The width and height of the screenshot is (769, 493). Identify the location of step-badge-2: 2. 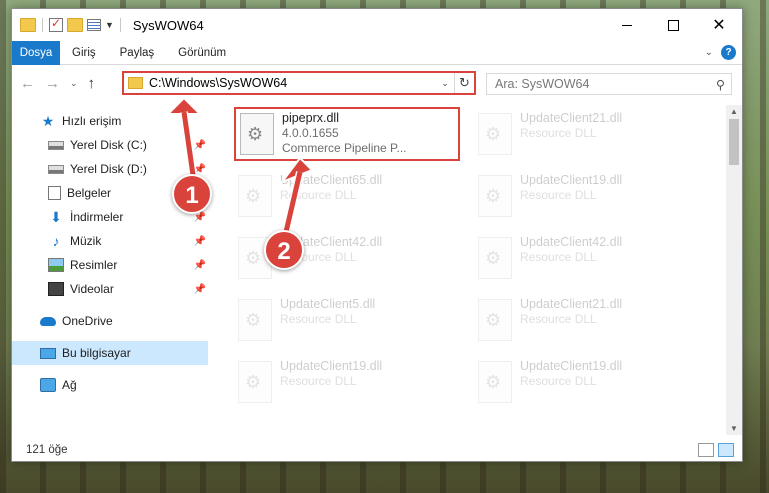
(284, 250).